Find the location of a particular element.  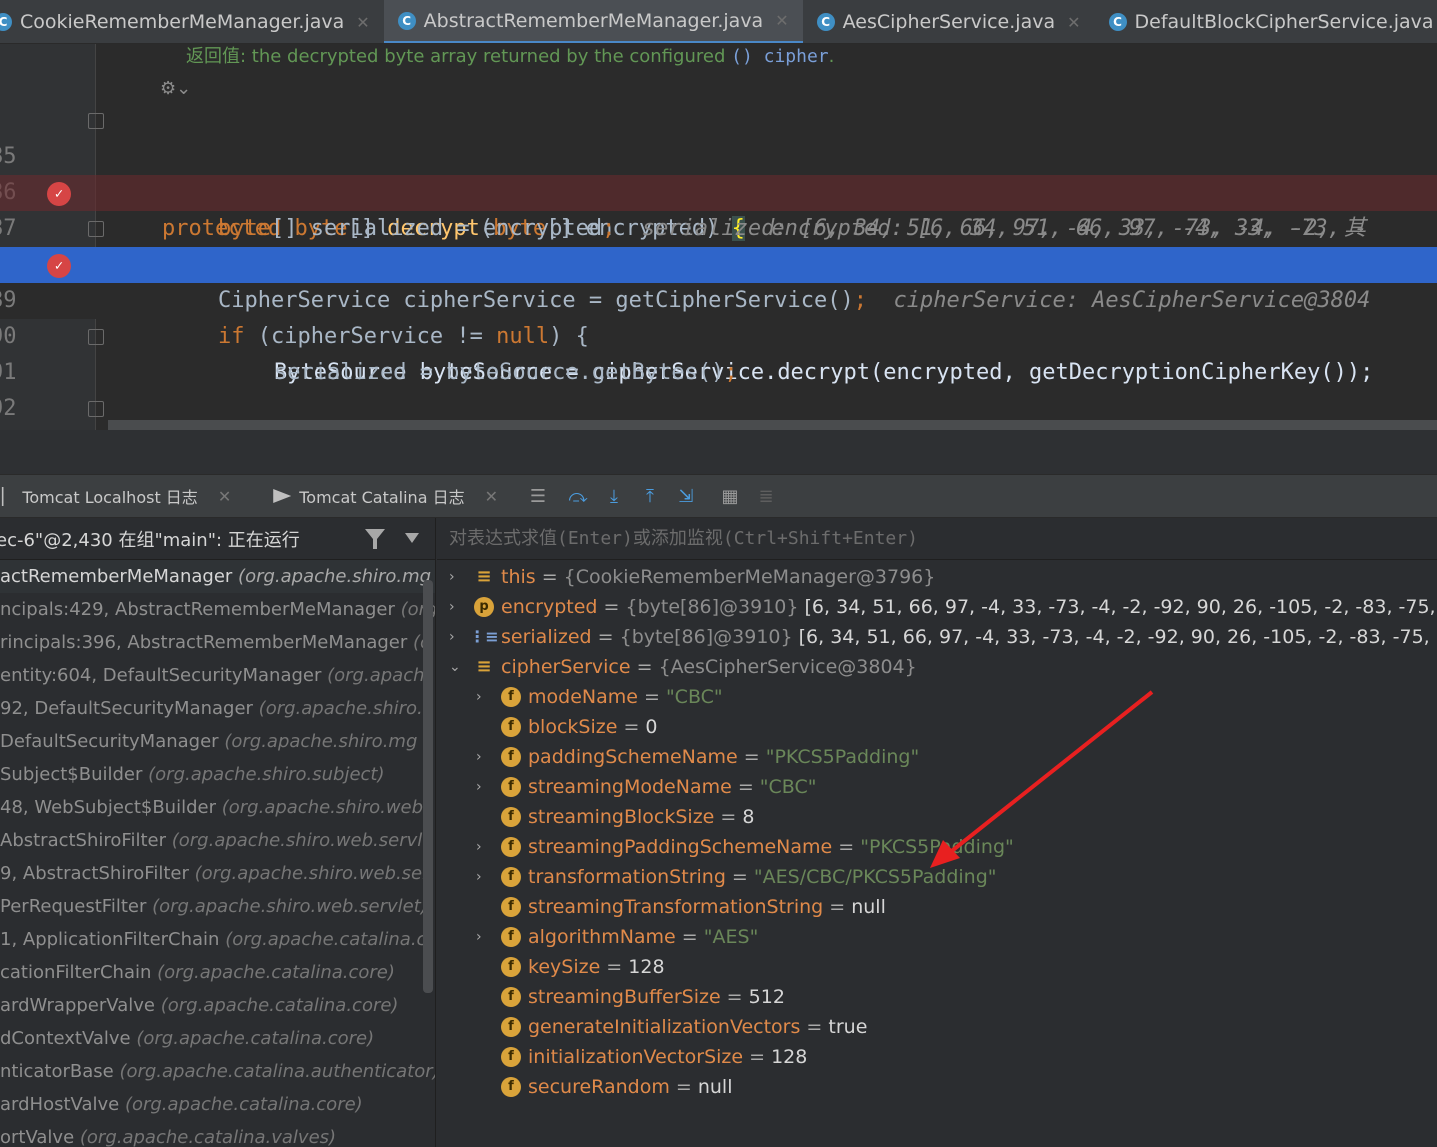

variable-row: › f modeName = "CBC" is located at coordinates (937, 697).